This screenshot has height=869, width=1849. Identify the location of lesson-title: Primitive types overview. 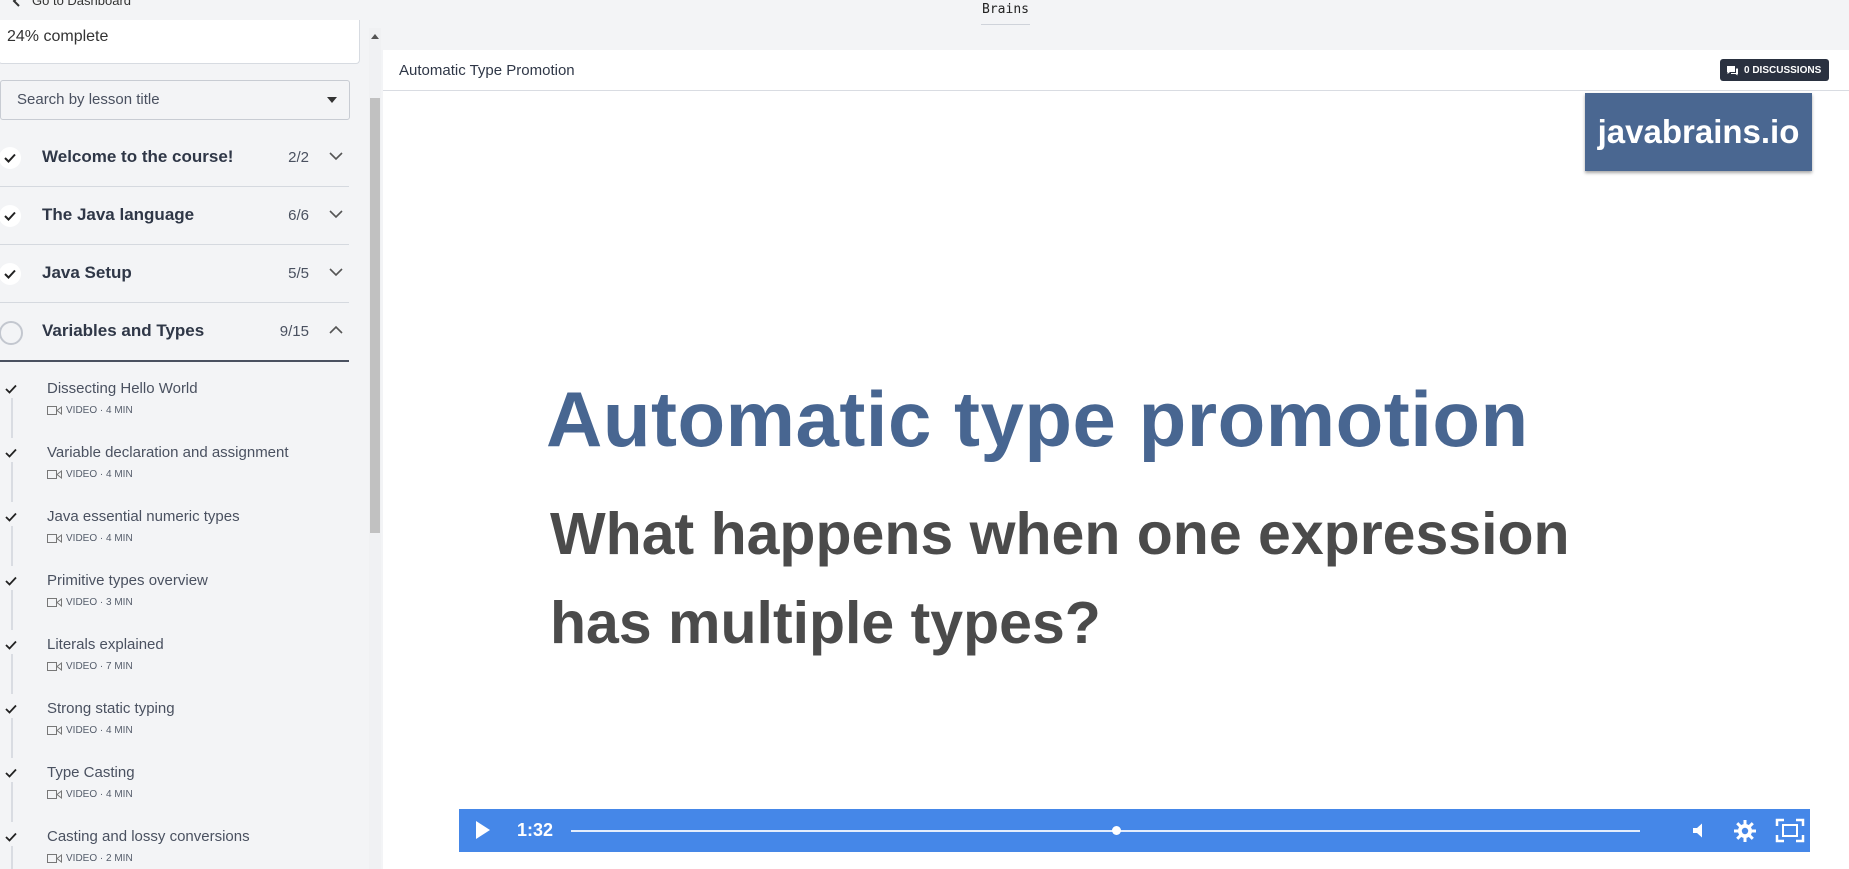
(127, 580).